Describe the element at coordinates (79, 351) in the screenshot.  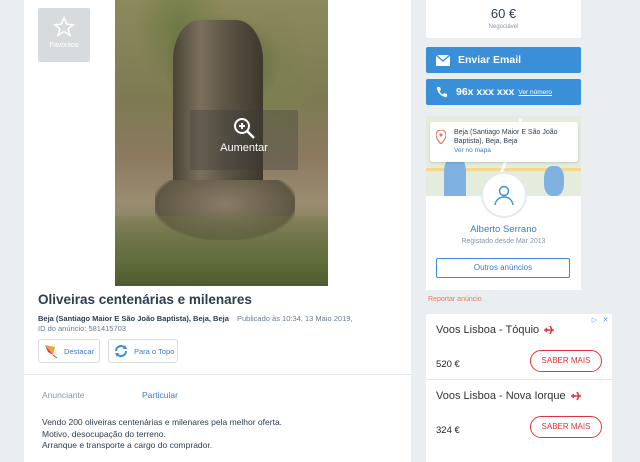
I see `highlight-label: Destacar` at that location.